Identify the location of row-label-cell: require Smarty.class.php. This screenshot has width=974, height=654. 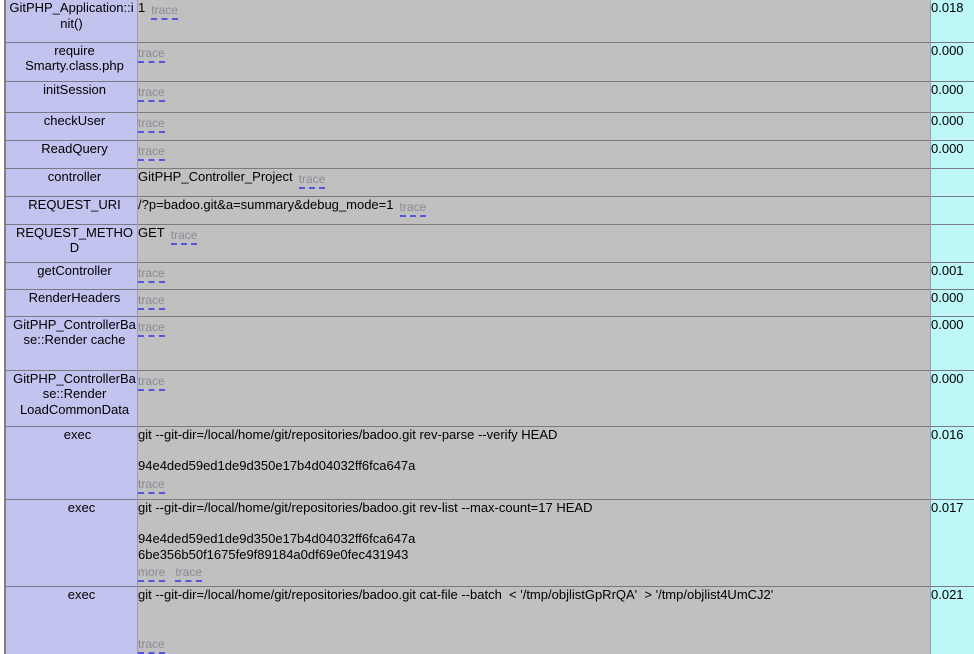
(71, 61).